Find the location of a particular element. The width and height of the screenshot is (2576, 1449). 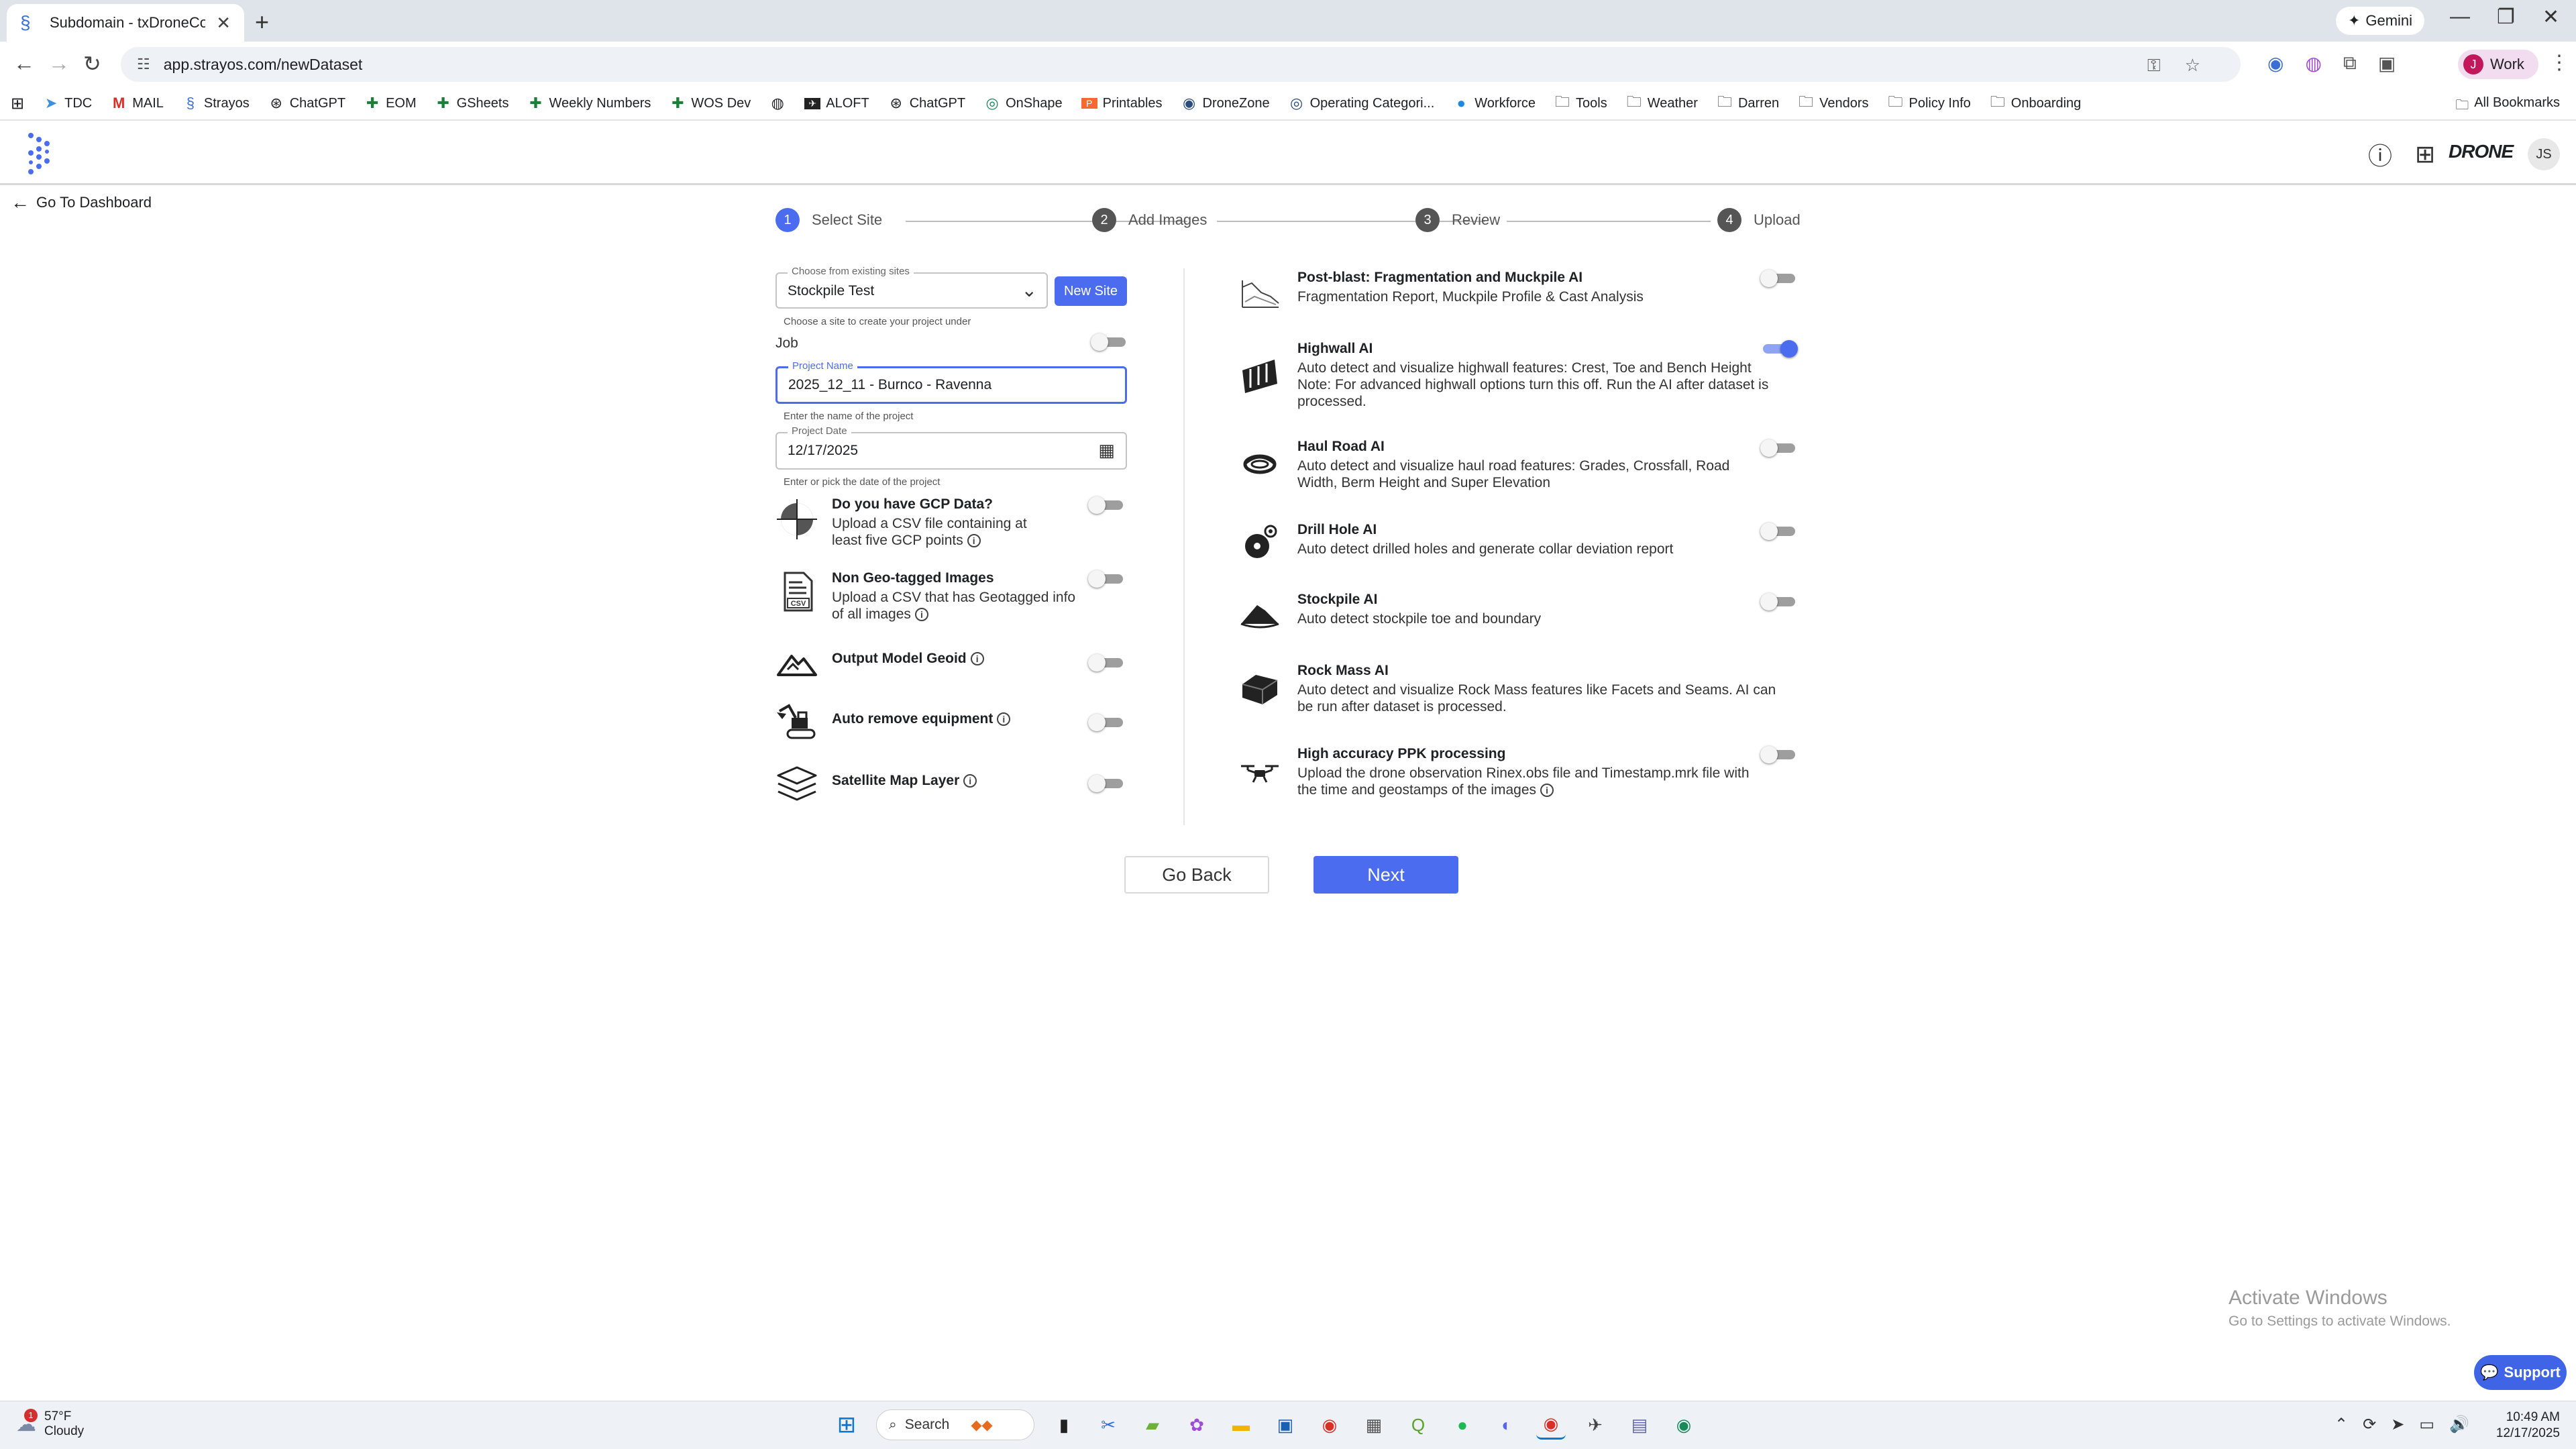

system-clock: 10:49 AM 12/17/2025 is located at coordinates (2521, 1425).